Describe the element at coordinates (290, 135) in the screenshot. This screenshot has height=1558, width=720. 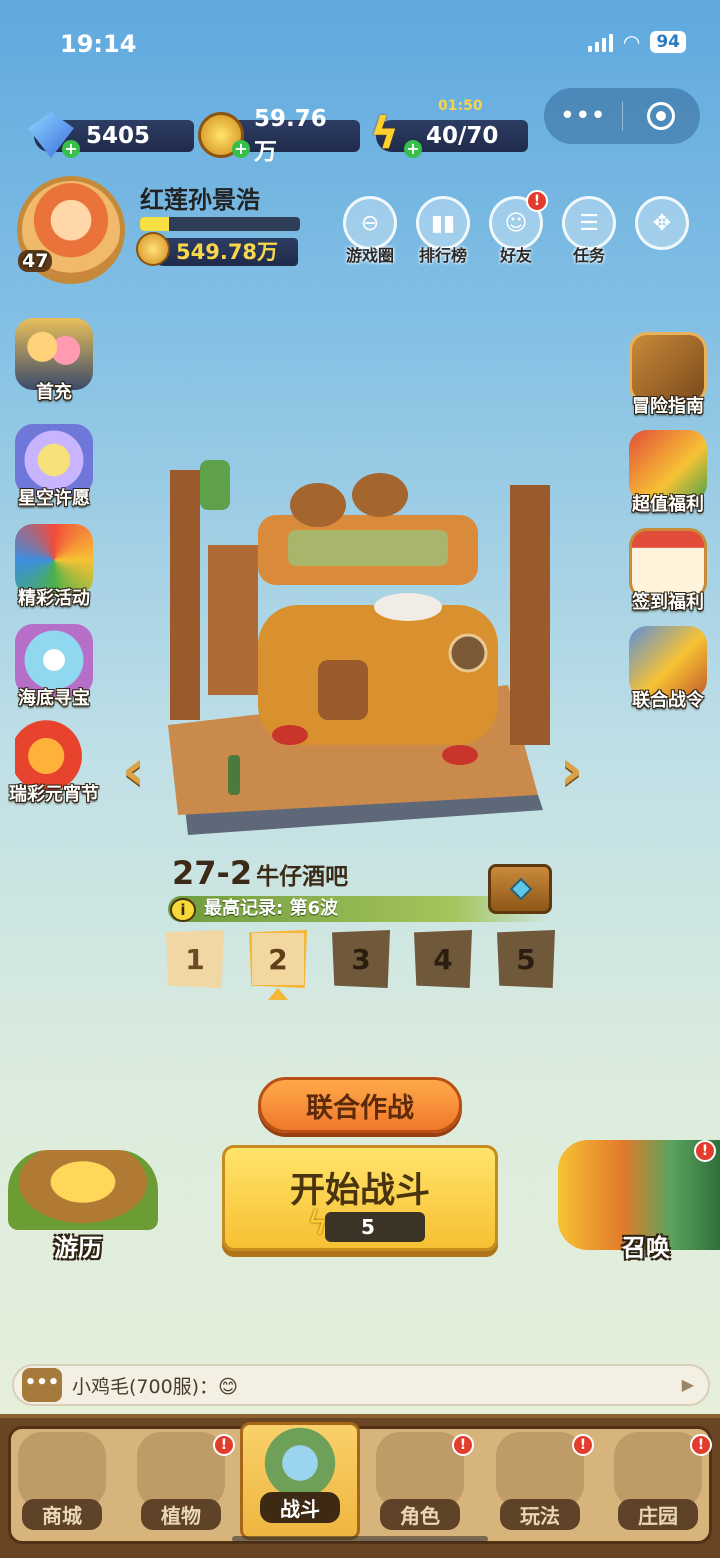
I see `coin-amount: 59.76万` at that location.